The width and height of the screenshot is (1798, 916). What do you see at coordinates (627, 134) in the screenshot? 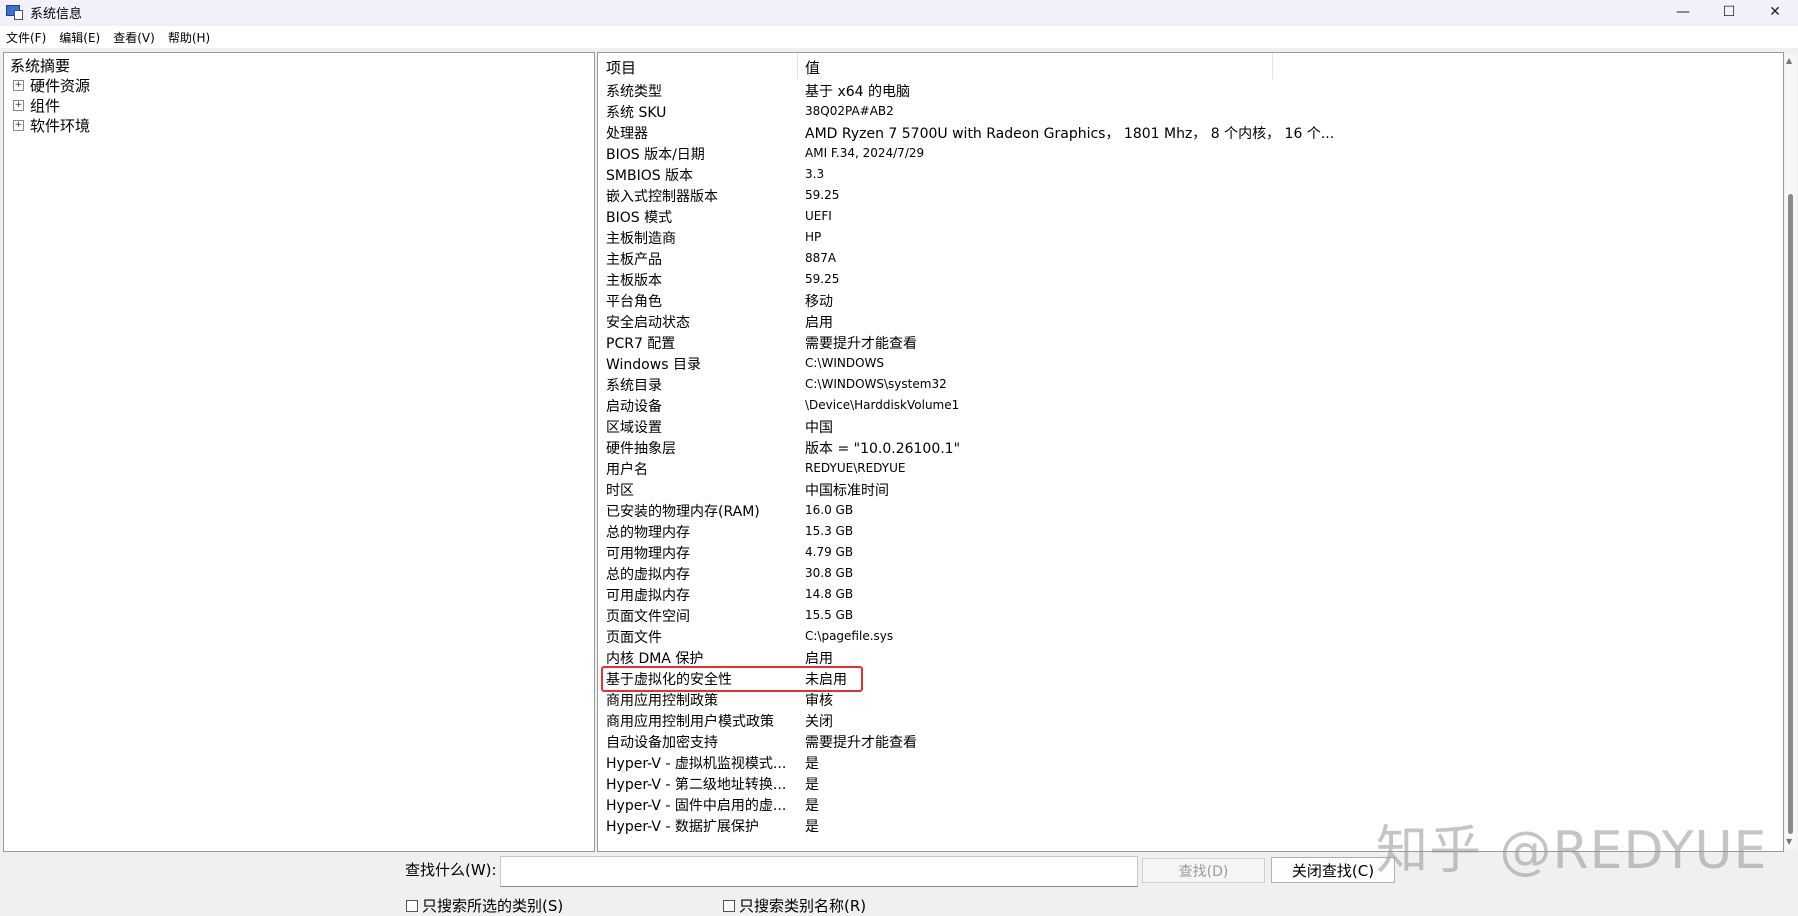
I see `row-item-name: 处理器` at bounding box center [627, 134].